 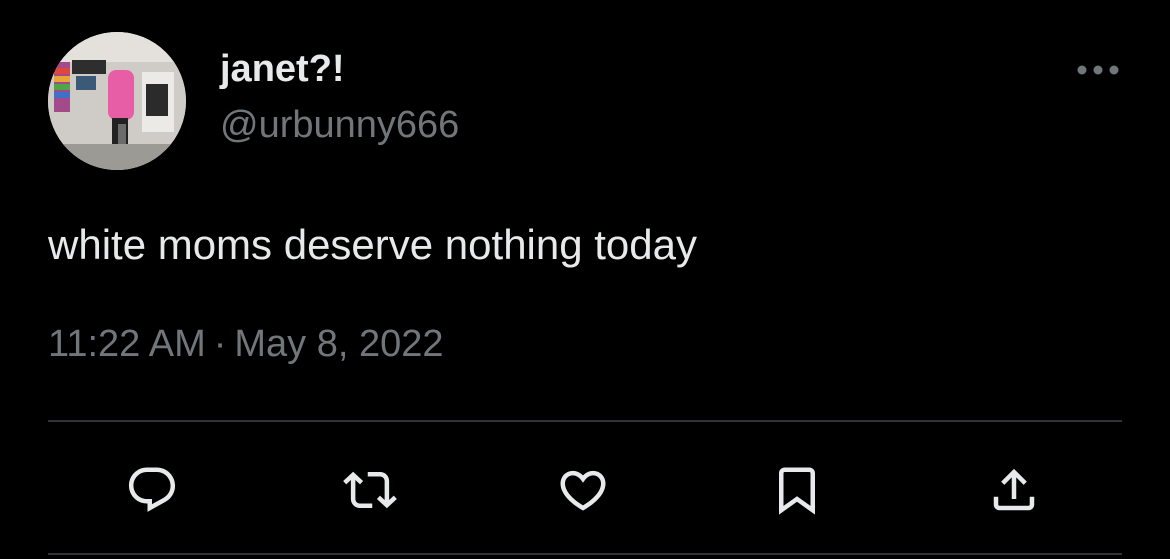 I want to click on more-options-button, so click(x=1098, y=70).